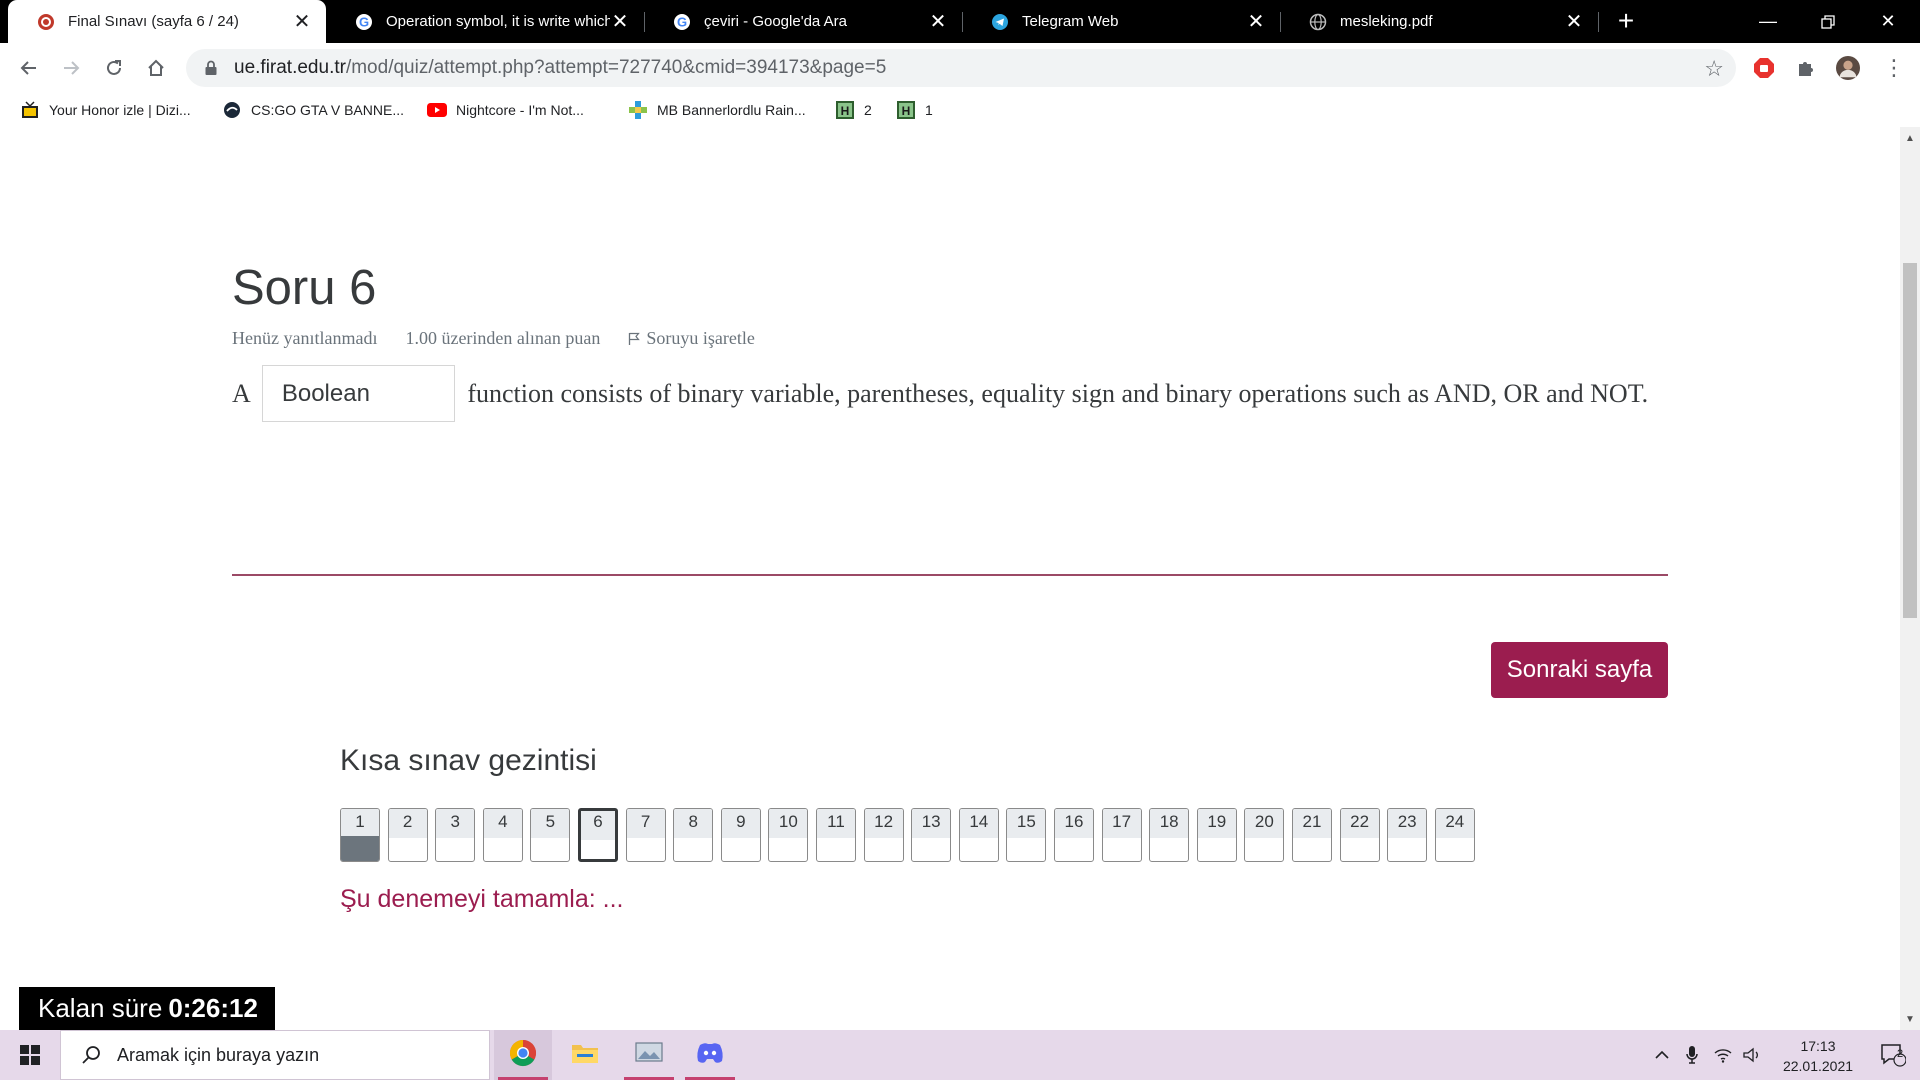  Describe the element at coordinates (1169, 835) in the screenshot. I see `quiz-nav-button-18: 18` at that location.